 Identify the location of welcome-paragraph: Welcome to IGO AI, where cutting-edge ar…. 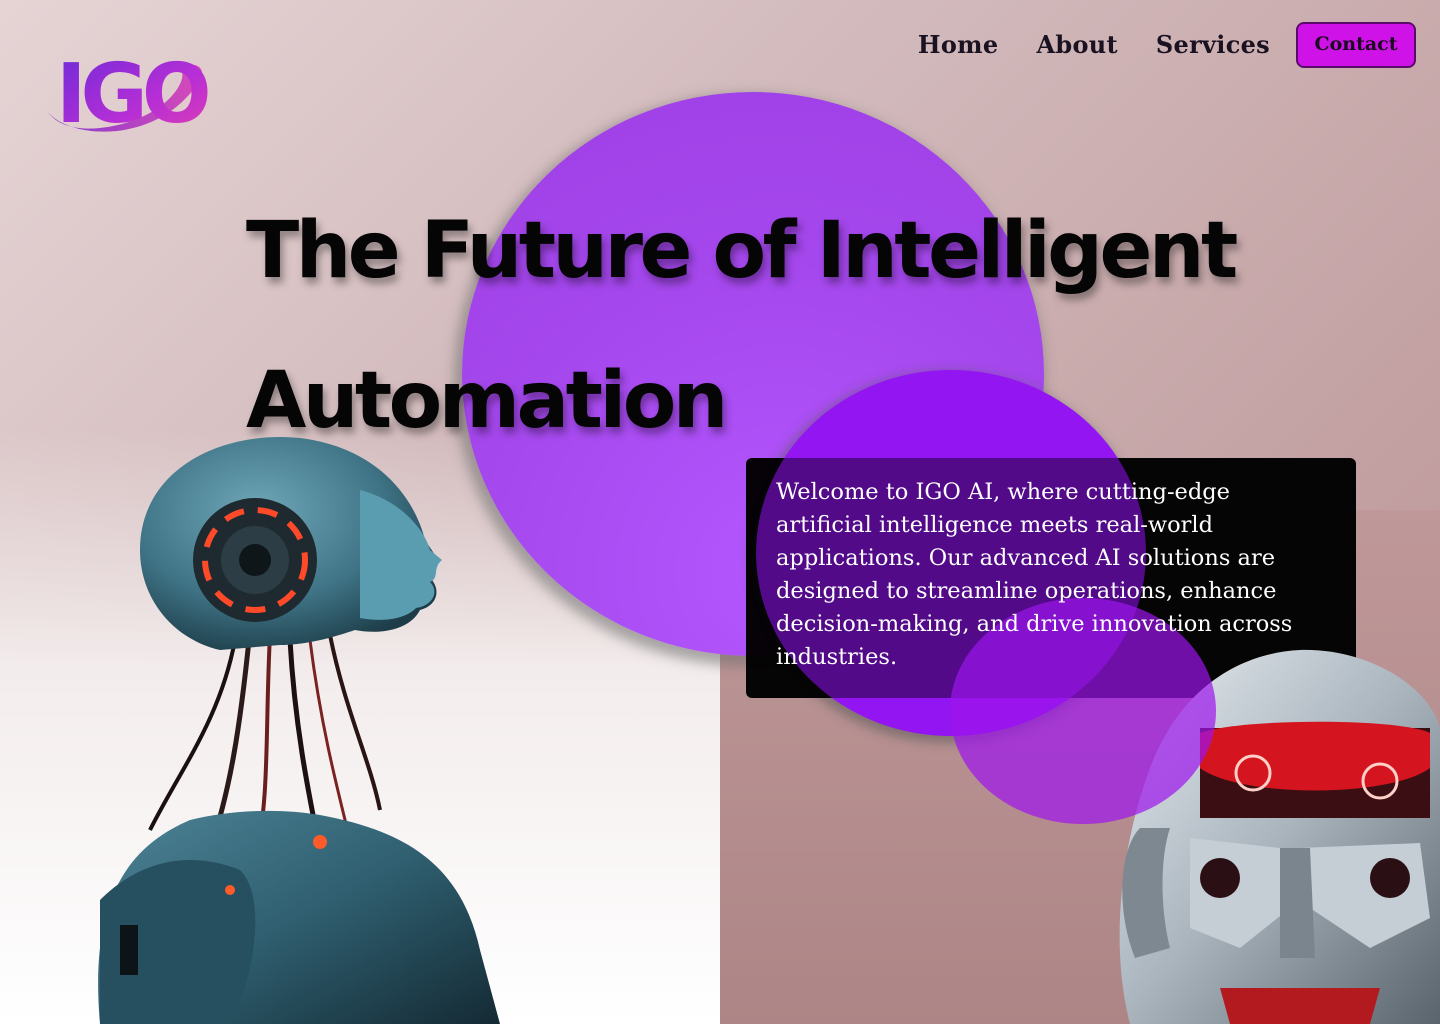
(1034, 574).